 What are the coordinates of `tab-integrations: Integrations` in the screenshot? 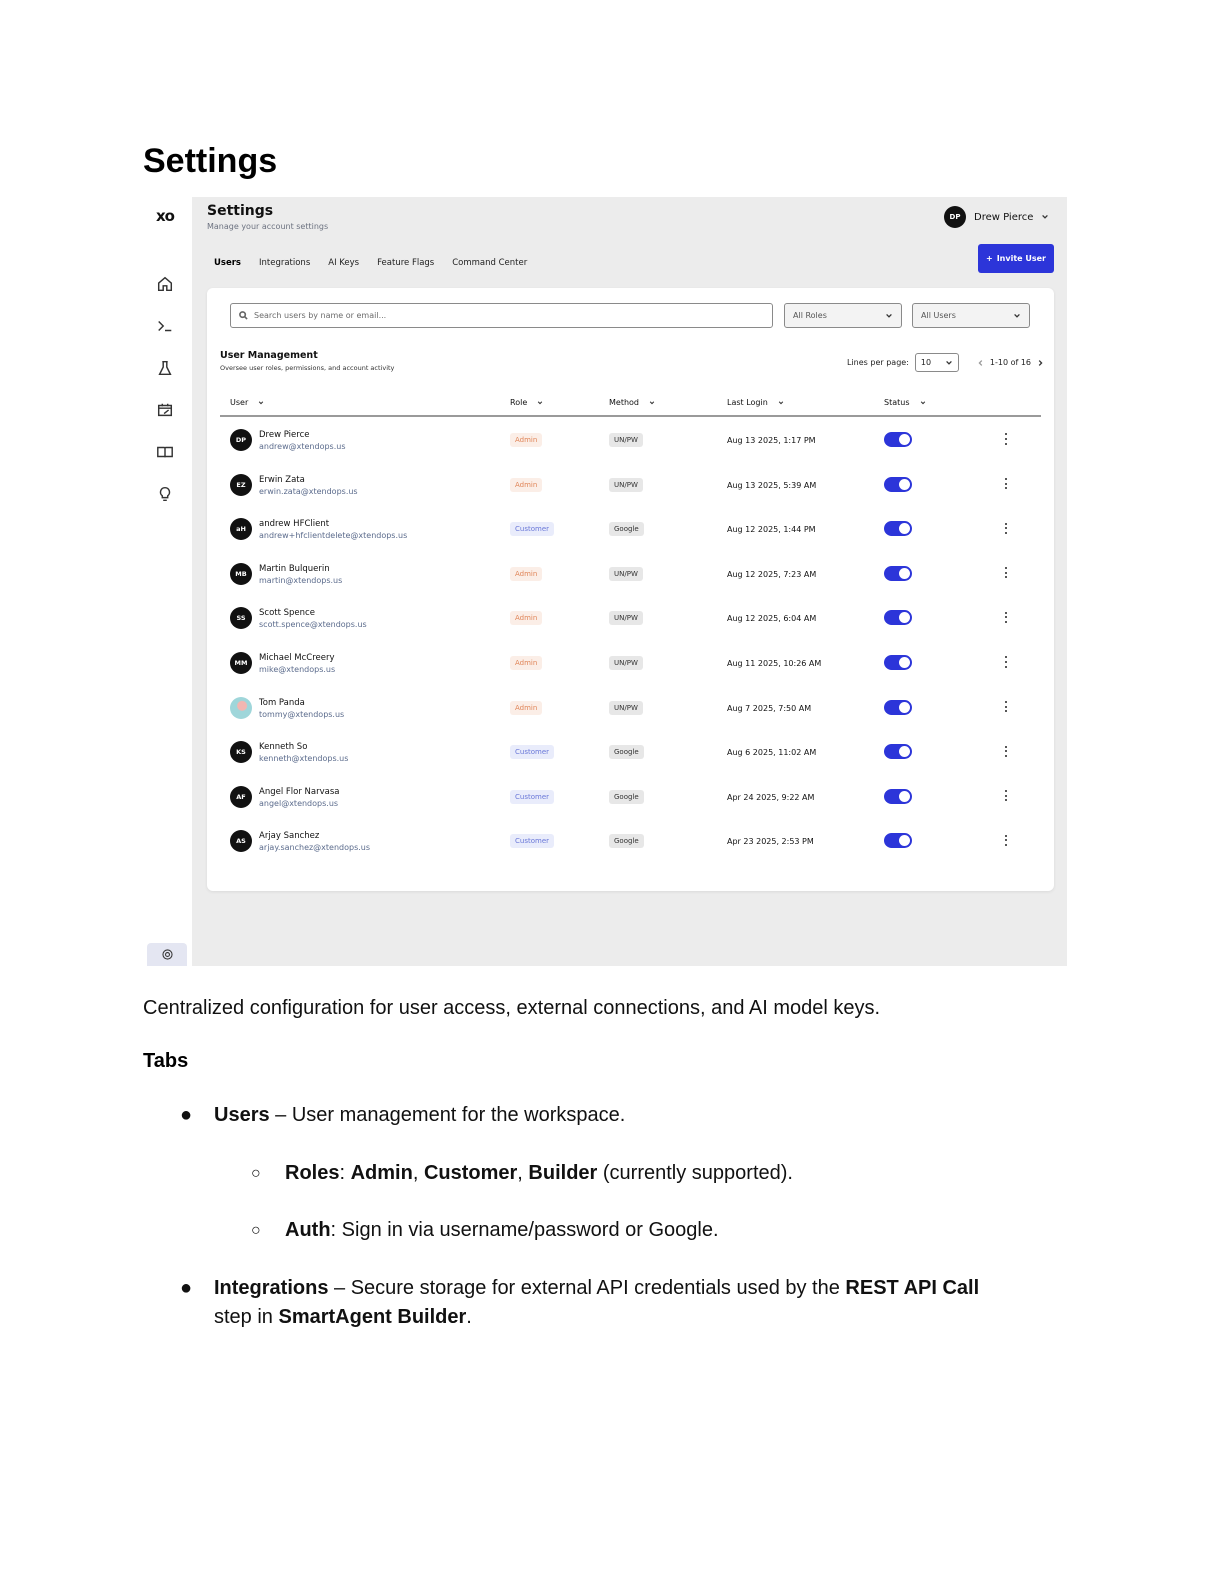 It's located at (284, 263).